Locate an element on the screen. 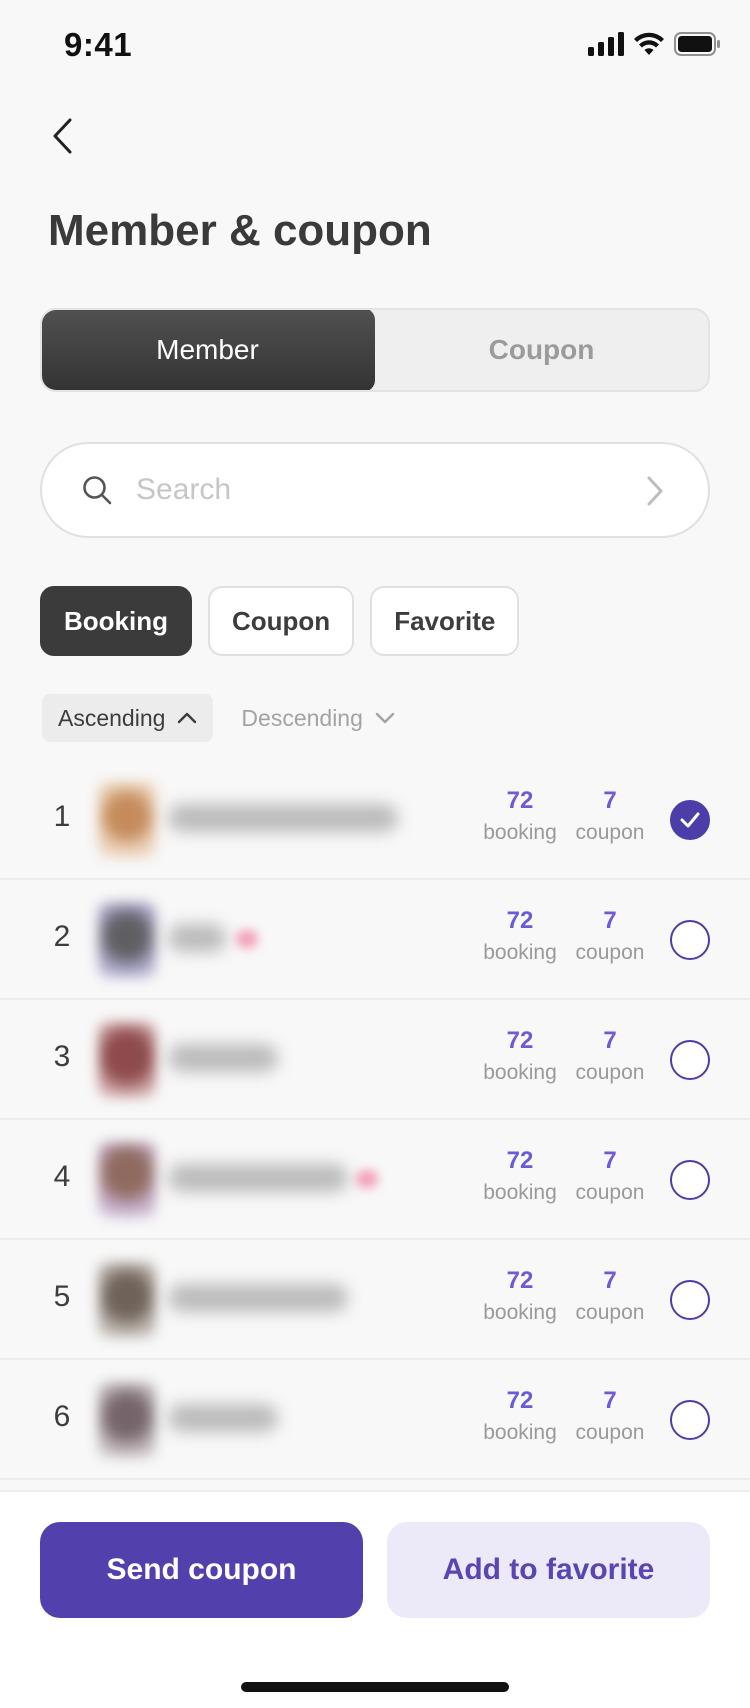 Image resolution: width=750 pixels, height=1708 pixels. member-row: 5 72 booking 7 coupon is located at coordinates (375, 1300).